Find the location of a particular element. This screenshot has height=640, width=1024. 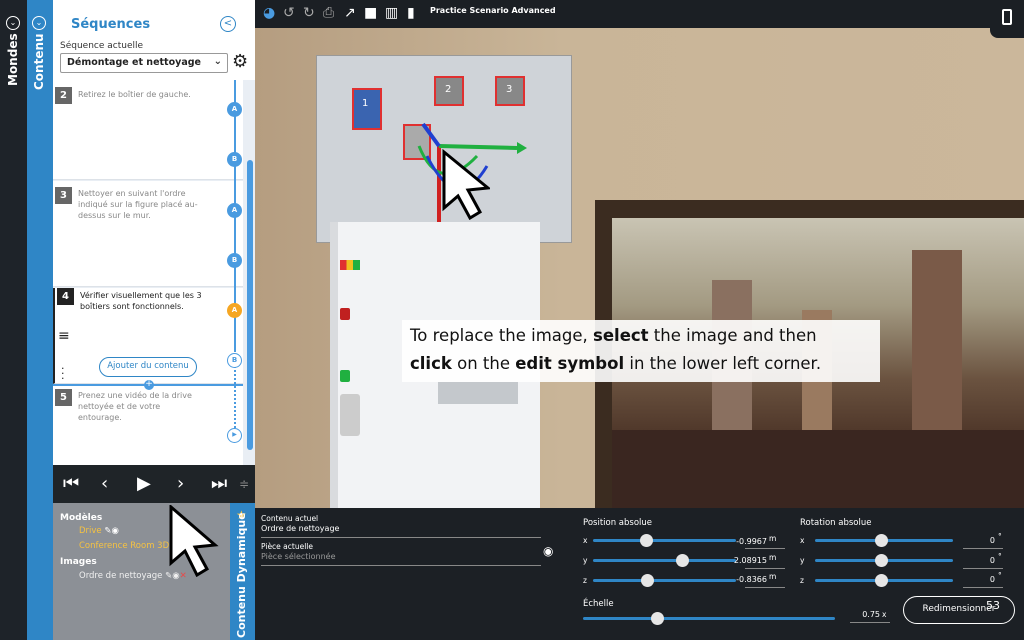

add-content-button: Ajouter du contenu is located at coordinates (148, 367).